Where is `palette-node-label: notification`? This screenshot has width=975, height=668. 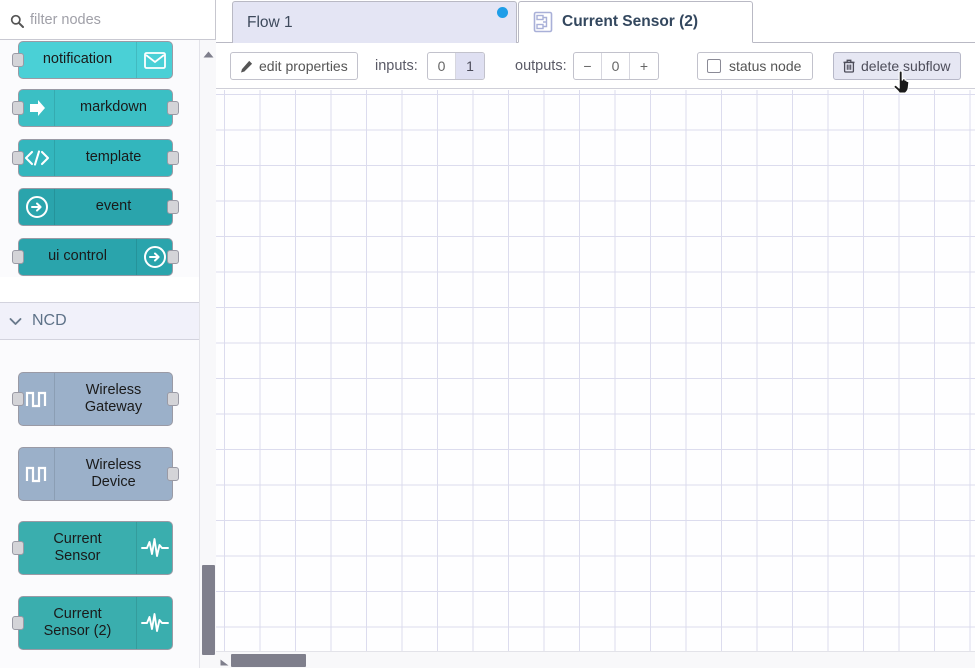 palette-node-label: notification is located at coordinates (77, 59).